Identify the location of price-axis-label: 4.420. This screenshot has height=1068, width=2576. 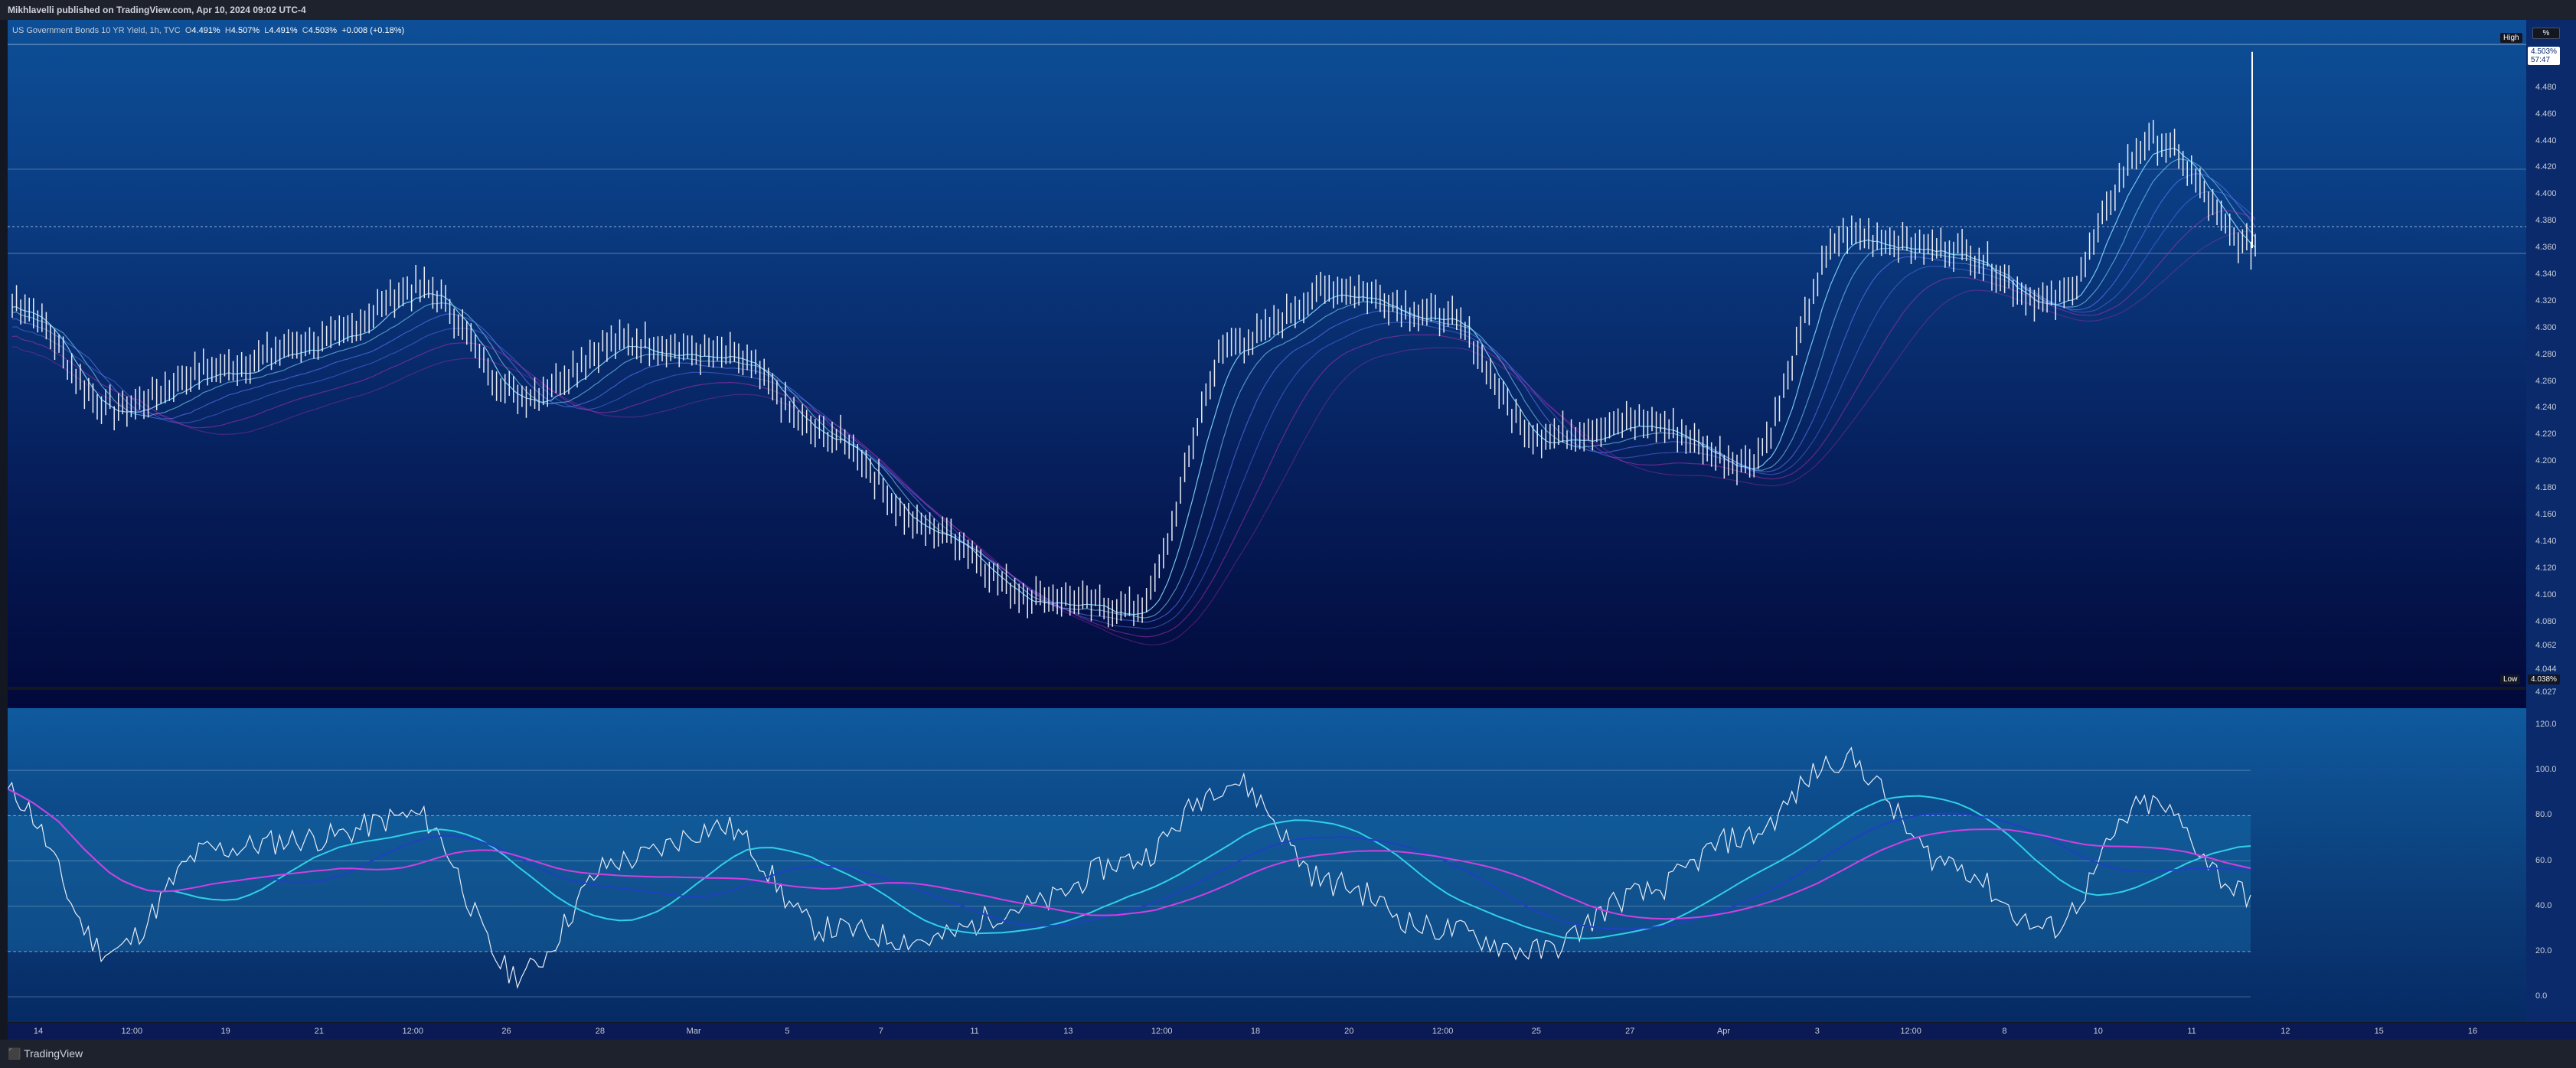
(2546, 167).